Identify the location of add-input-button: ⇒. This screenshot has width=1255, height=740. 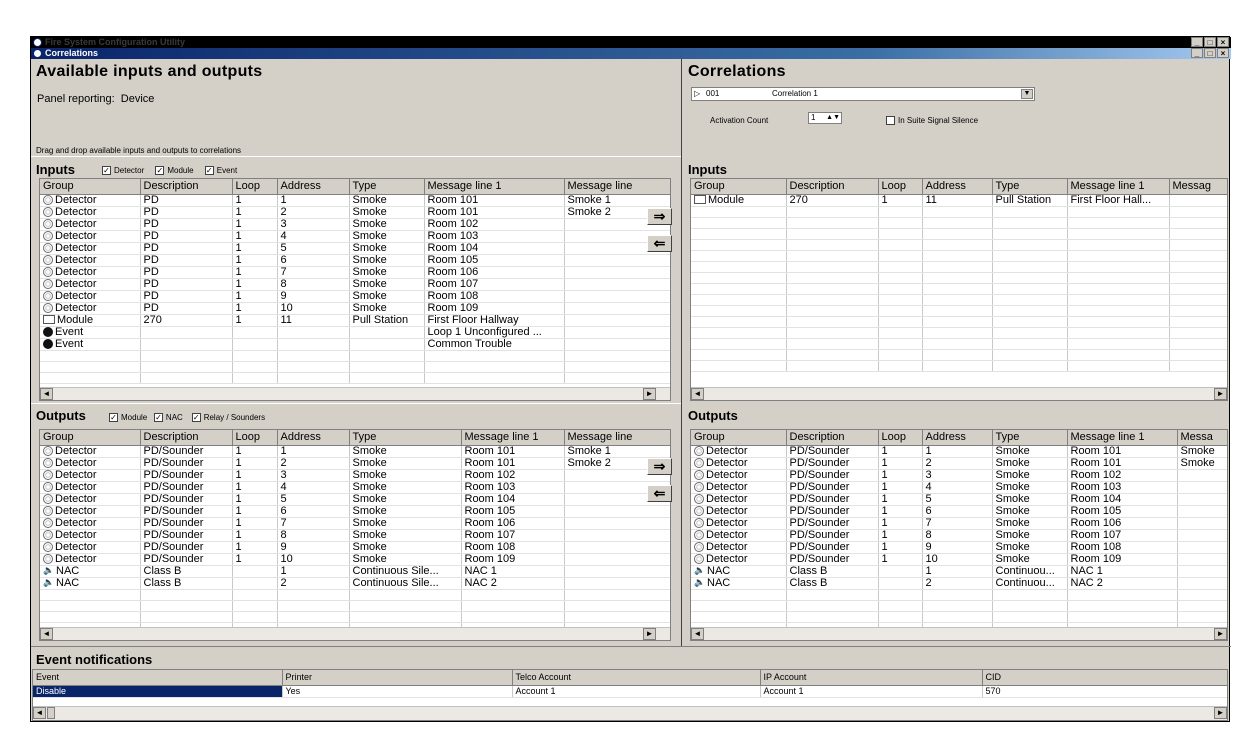
(659, 216).